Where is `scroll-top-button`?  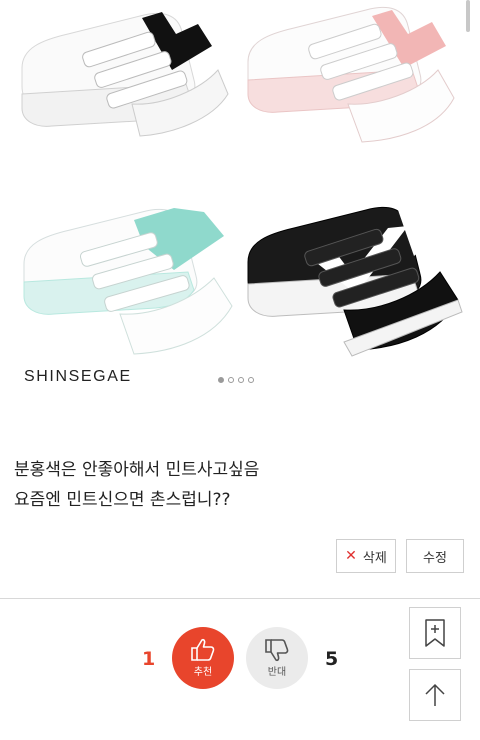 scroll-top-button is located at coordinates (435, 695).